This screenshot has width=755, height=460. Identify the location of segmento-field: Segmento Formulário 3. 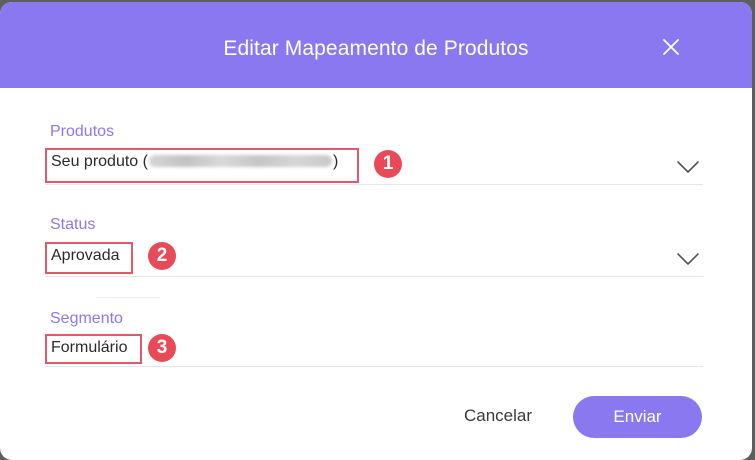
(374, 334).